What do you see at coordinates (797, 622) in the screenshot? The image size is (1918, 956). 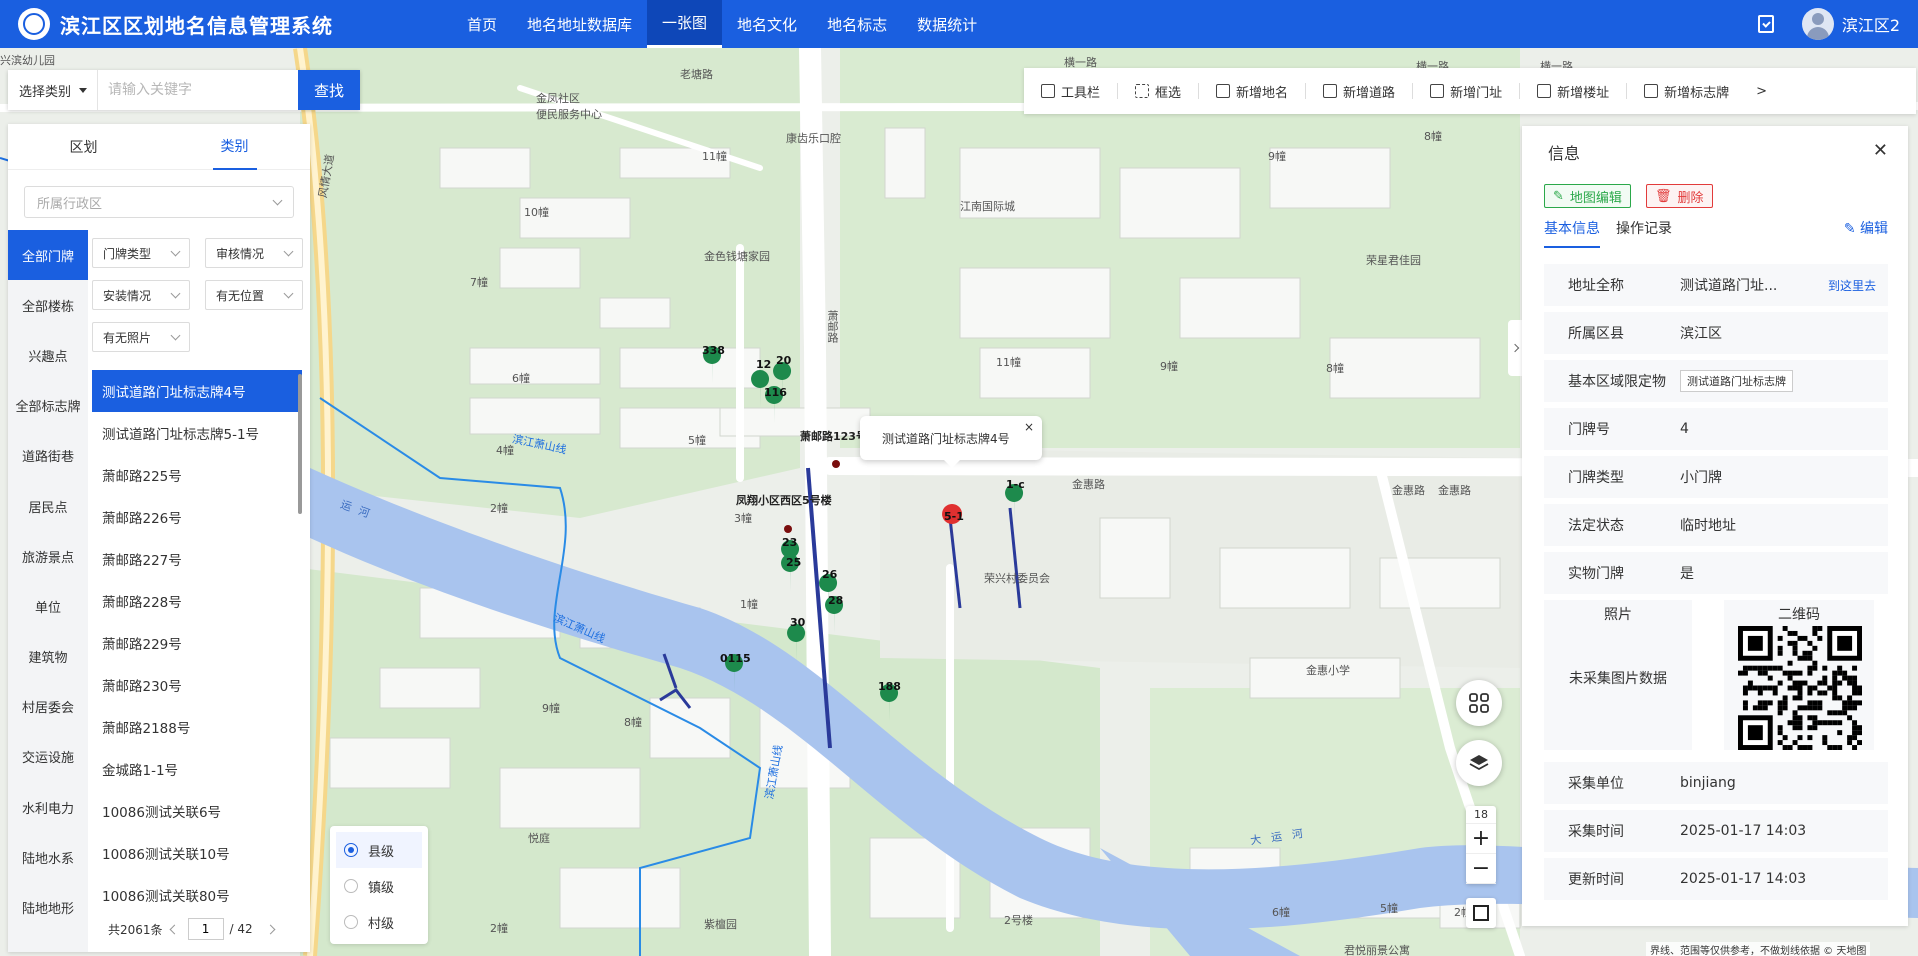 I see `marker-label: 30` at bounding box center [797, 622].